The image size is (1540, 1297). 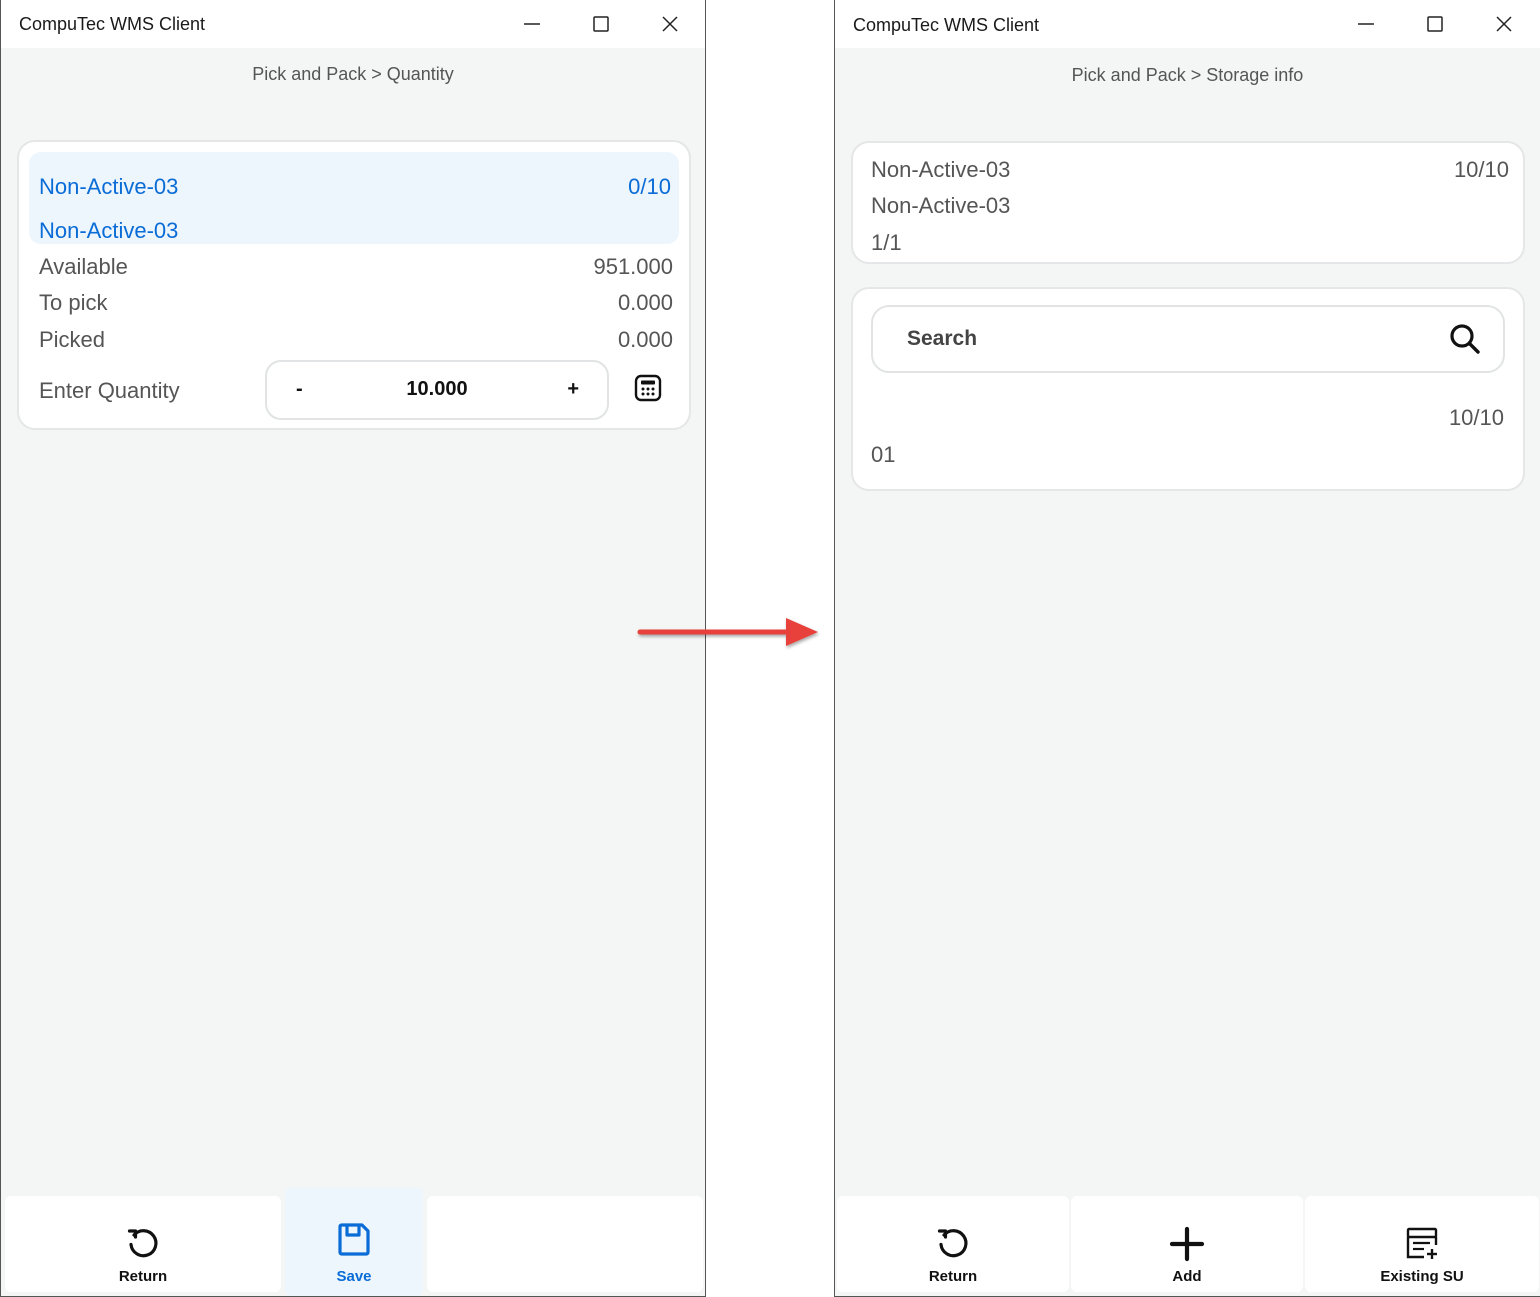 I want to click on plus-icon, so click(x=1187, y=1244).